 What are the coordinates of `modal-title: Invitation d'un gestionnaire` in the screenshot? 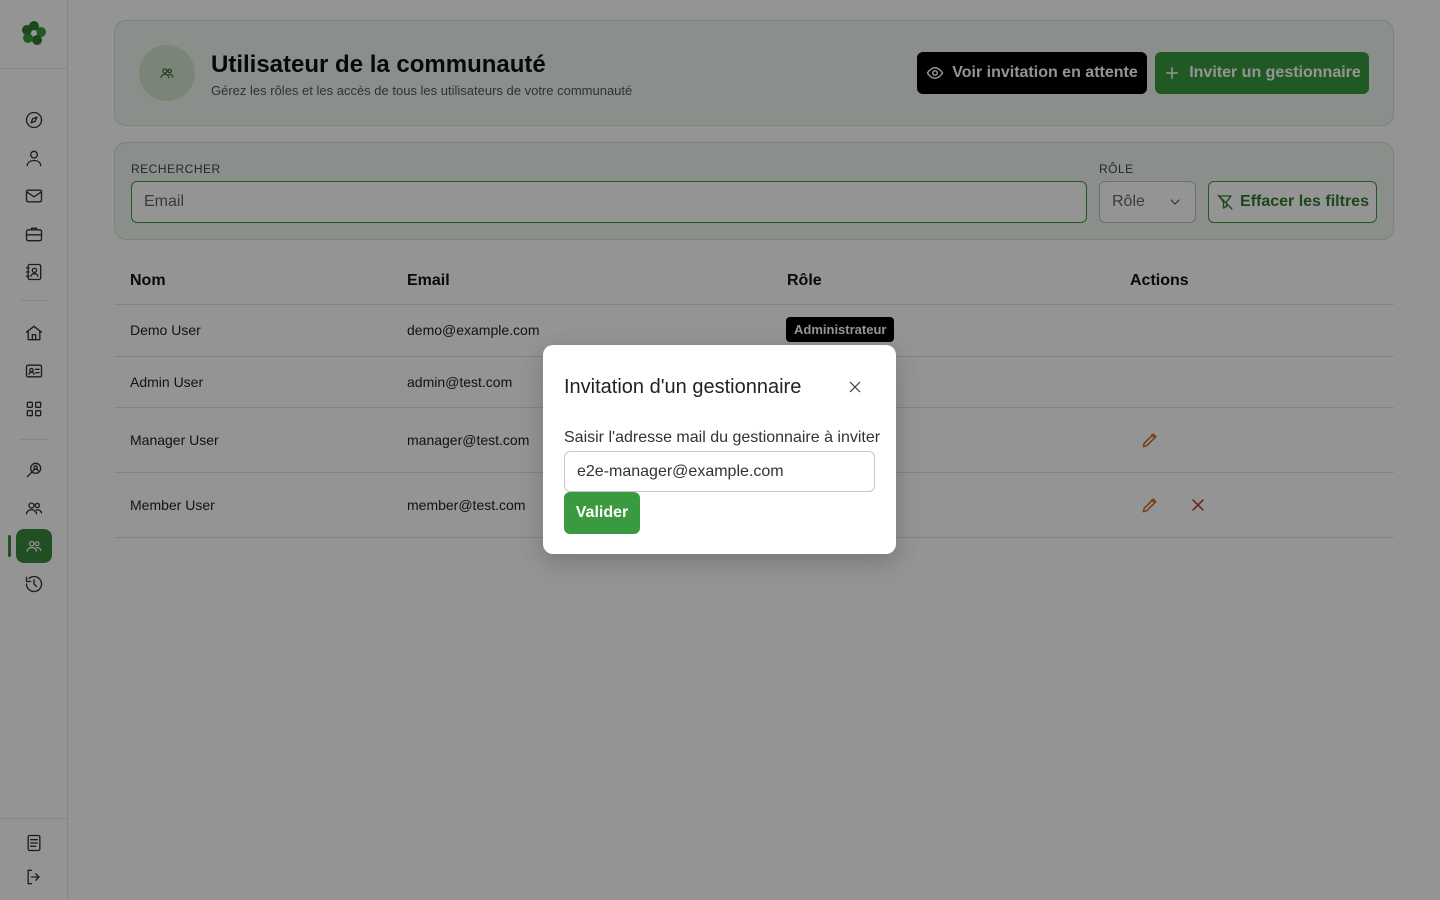 It's located at (683, 387).